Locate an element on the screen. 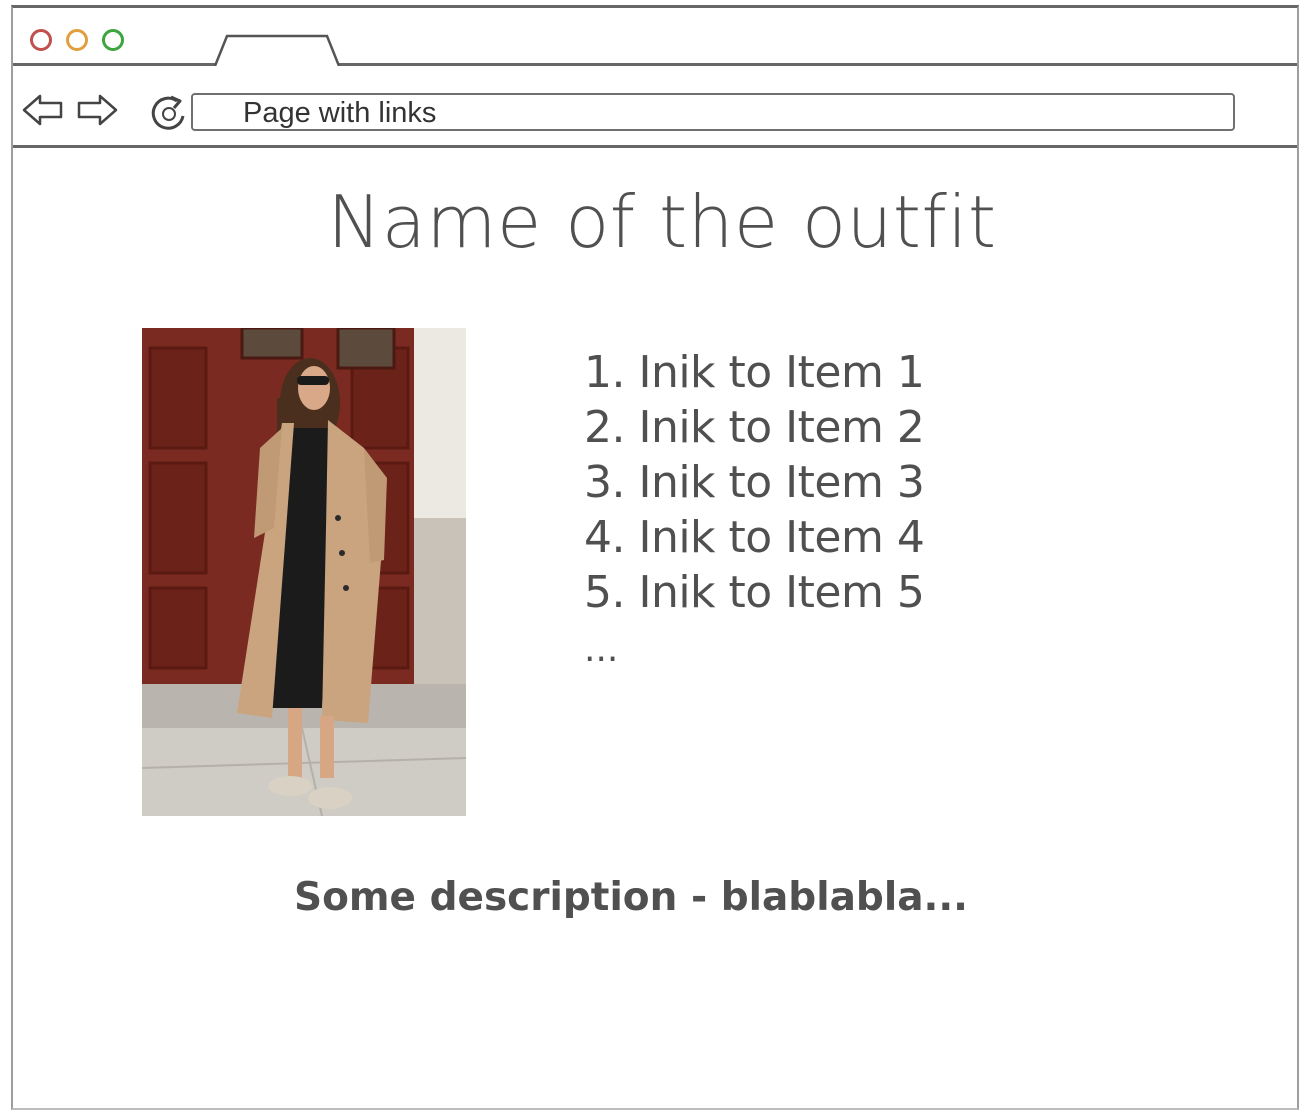 The image size is (1312, 1120). list-item: 4. Inik to Item 4 is located at coordinates (754, 537).